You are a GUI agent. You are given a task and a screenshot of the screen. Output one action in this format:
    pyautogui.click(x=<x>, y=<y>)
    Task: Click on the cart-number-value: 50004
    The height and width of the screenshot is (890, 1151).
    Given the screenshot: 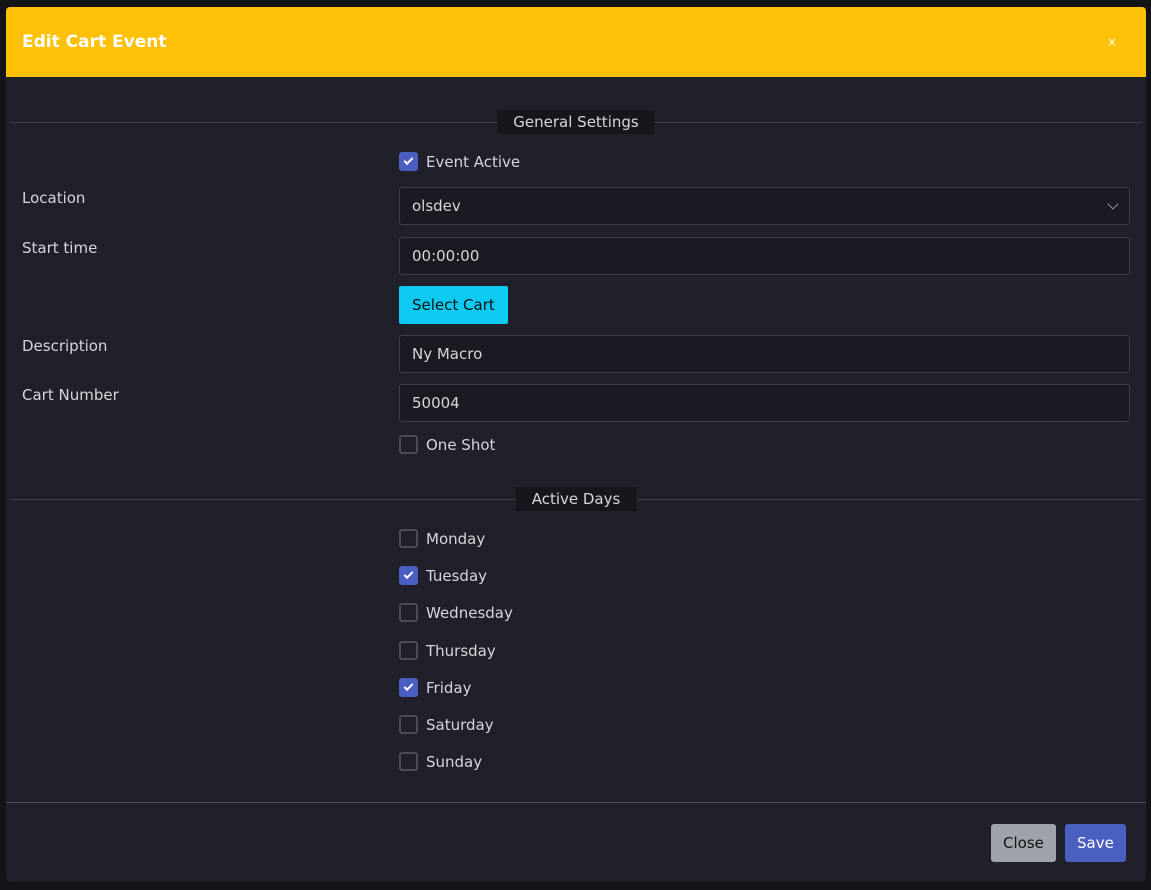 What is the action you would take?
    pyautogui.click(x=436, y=403)
    